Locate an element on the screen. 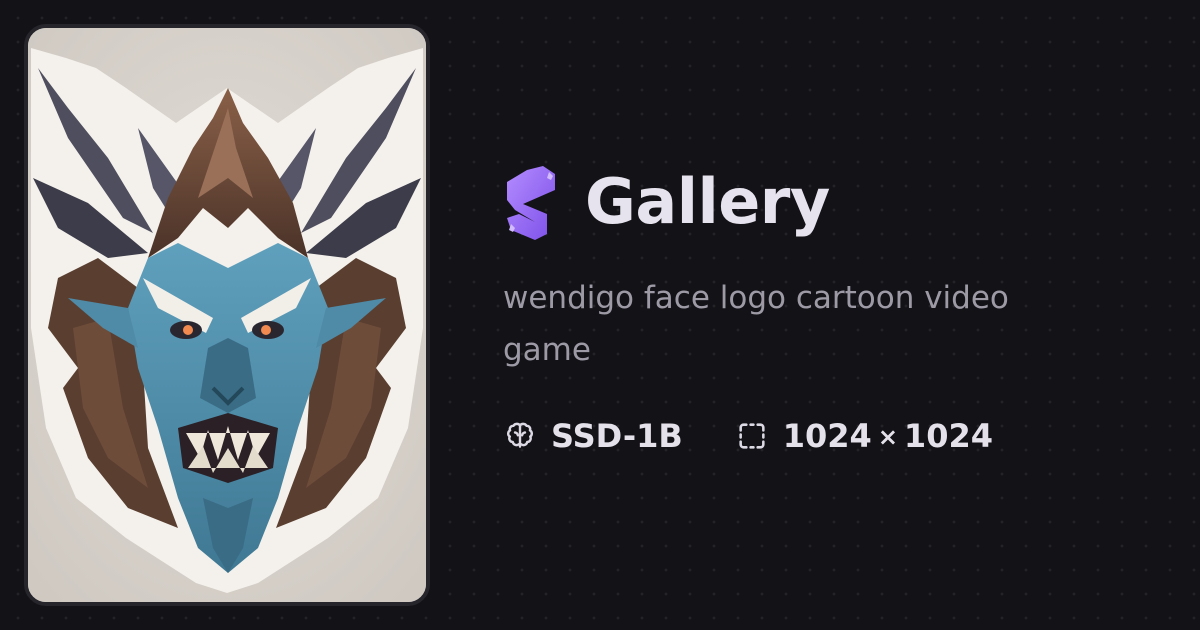  model-info: SSD-1B is located at coordinates (593, 436).